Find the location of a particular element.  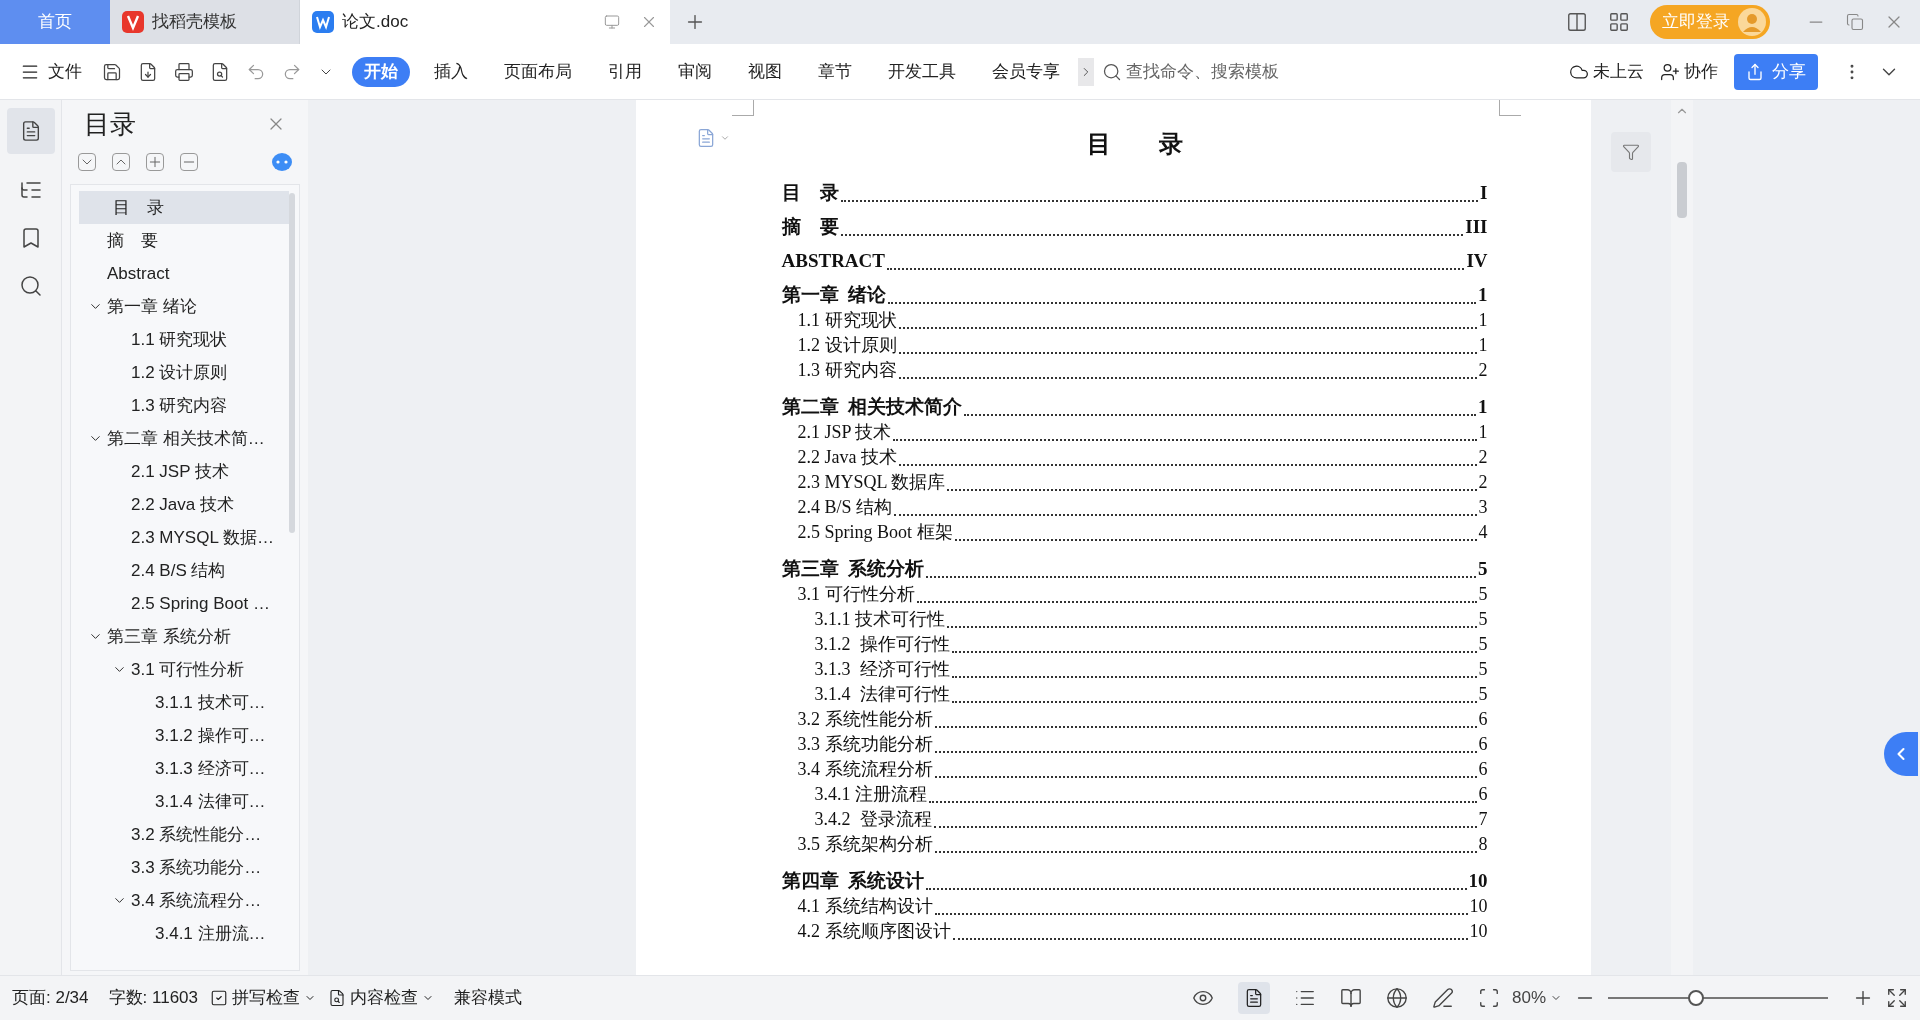

toc-entry: 2.1 JSP 技术 1 is located at coordinates (1134, 436).